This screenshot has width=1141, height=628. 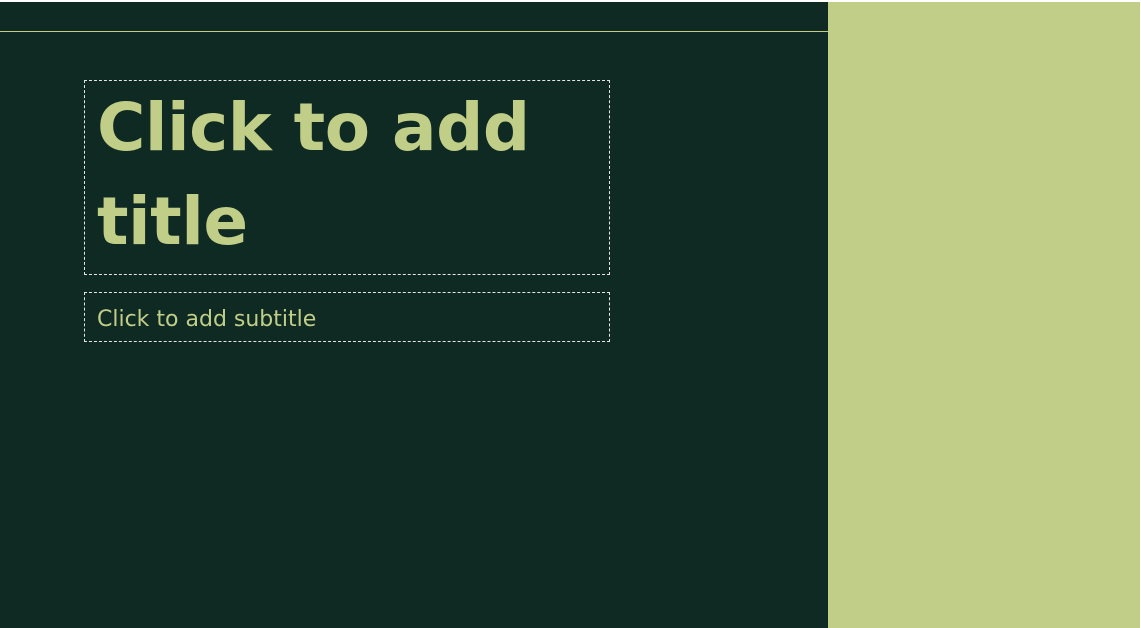 What do you see at coordinates (207, 319) in the screenshot?
I see `subtitle-placeholder-text: Click to add subtitle` at bounding box center [207, 319].